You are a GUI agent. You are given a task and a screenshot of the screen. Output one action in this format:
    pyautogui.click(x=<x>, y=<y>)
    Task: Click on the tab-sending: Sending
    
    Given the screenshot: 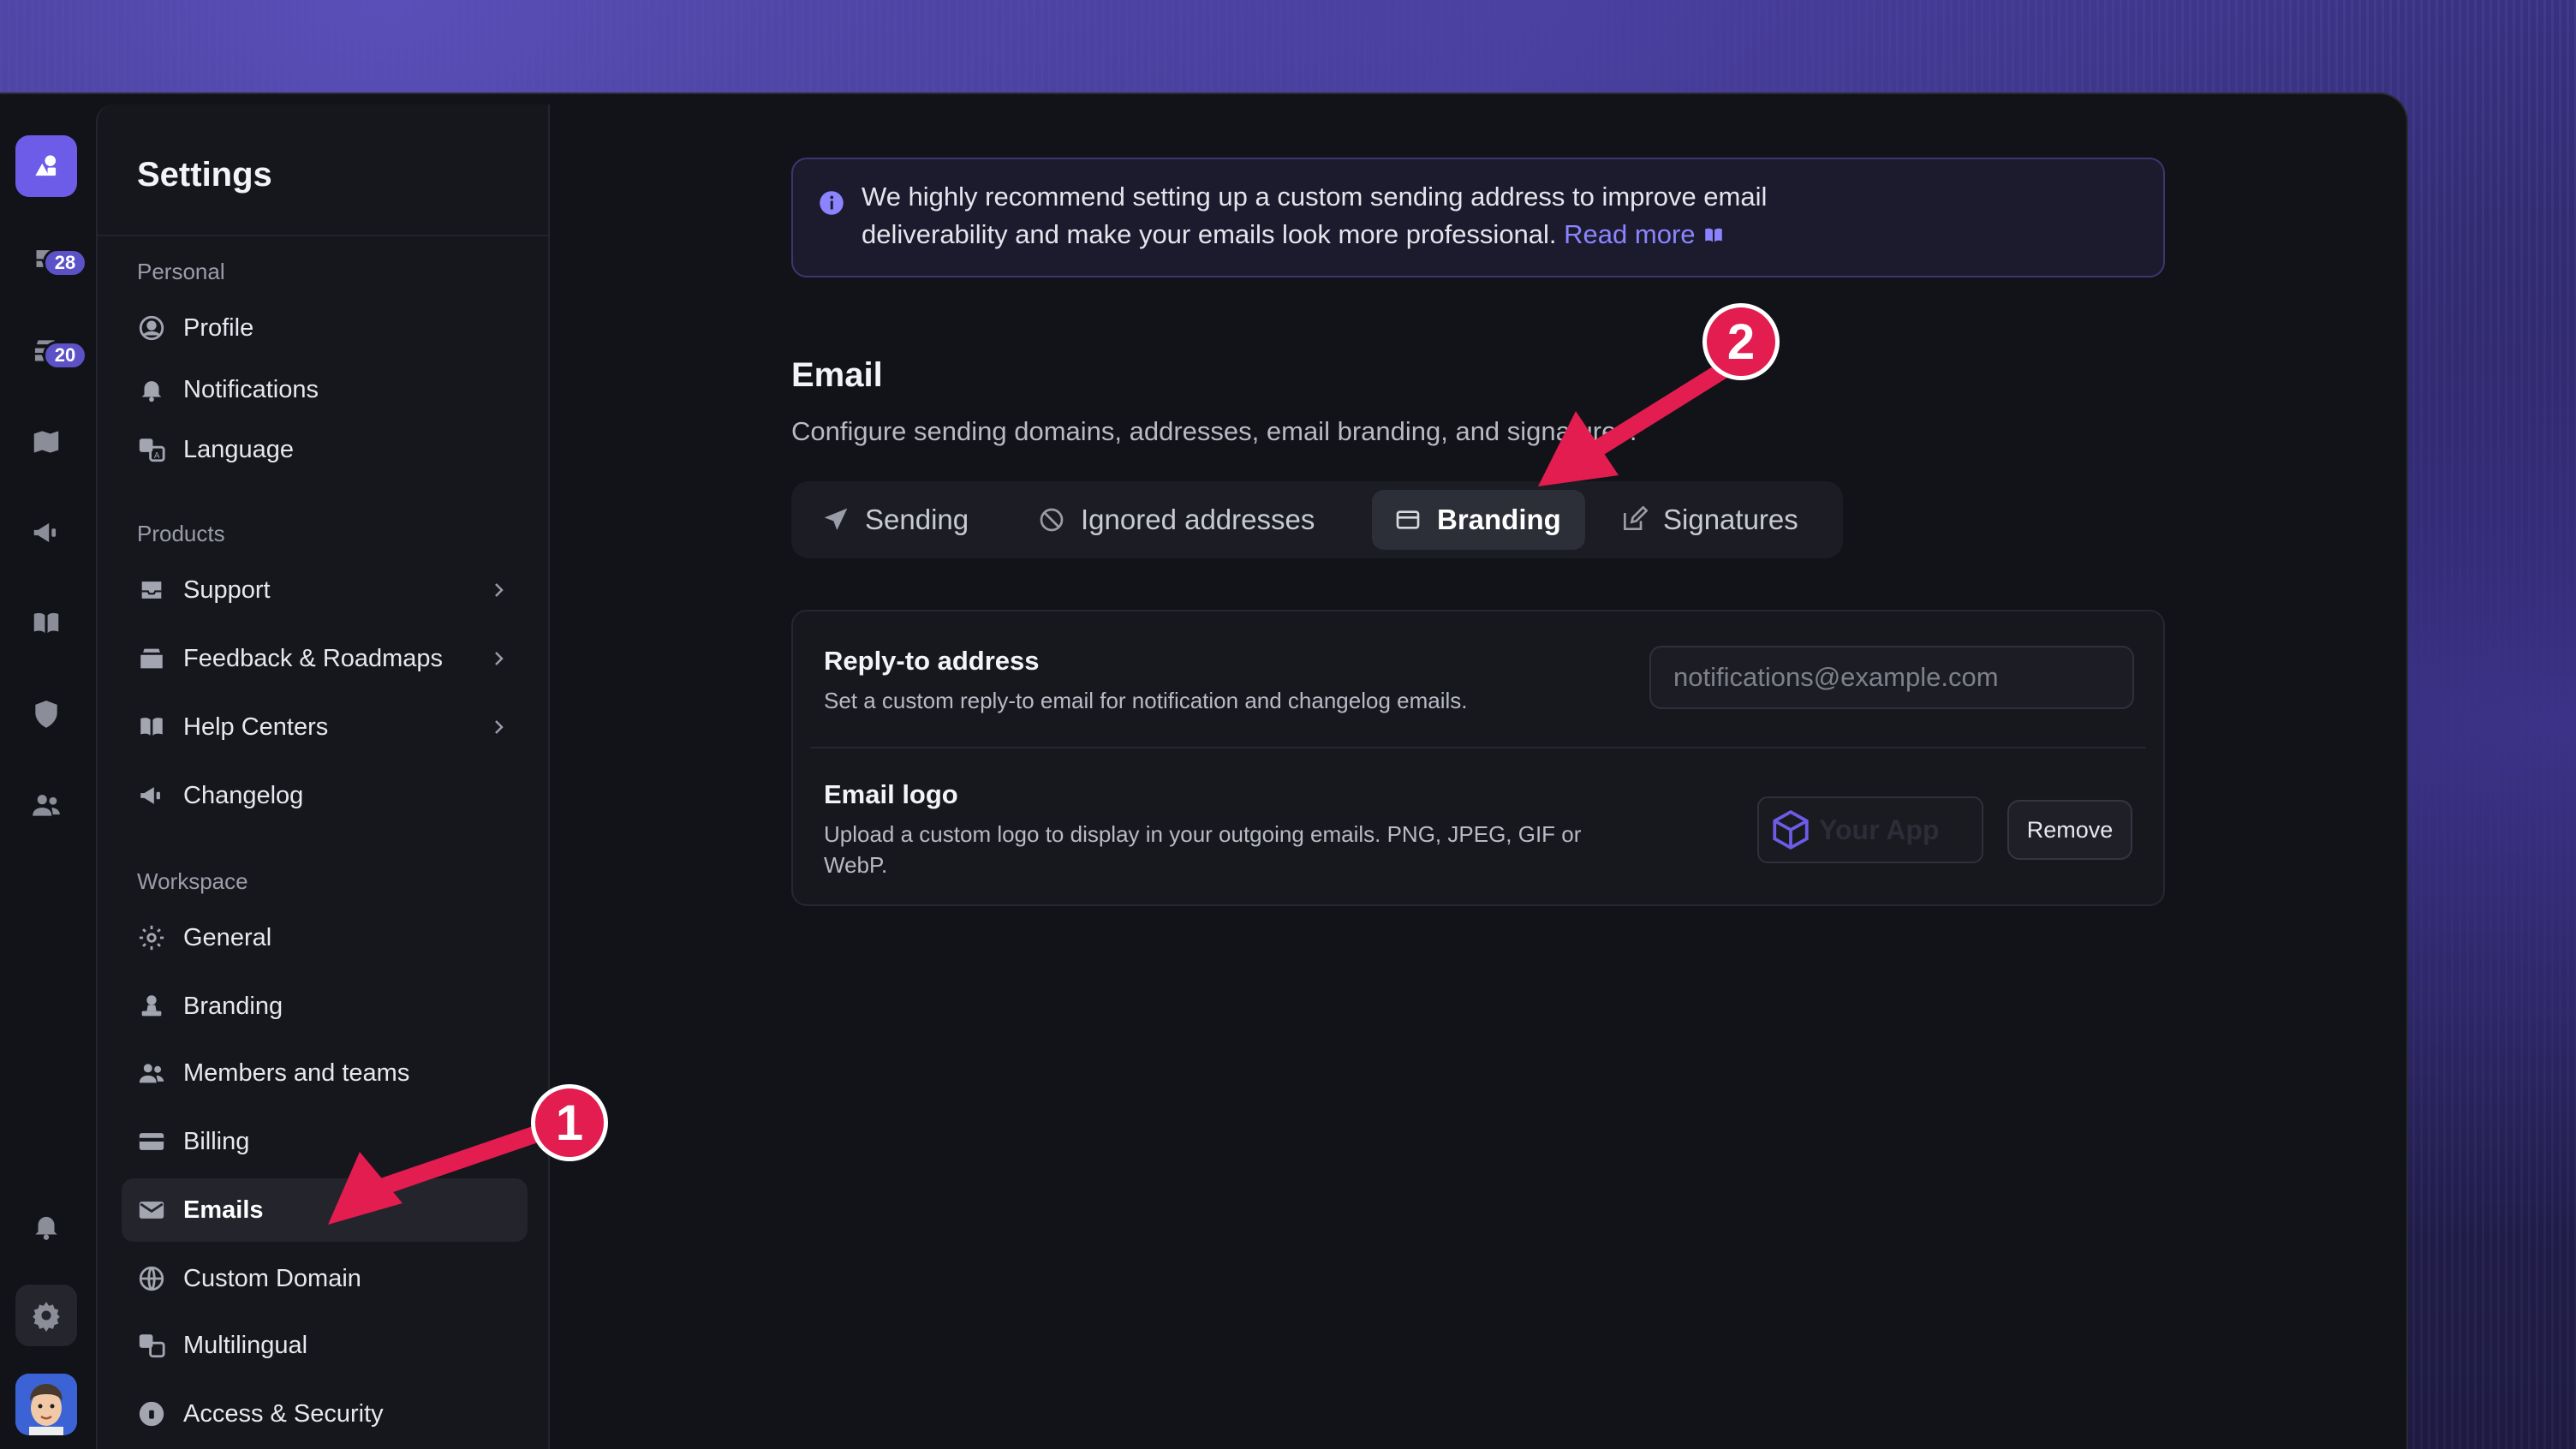 What is the action you would take?
    pyautogui.click(x=896, y=520)
    